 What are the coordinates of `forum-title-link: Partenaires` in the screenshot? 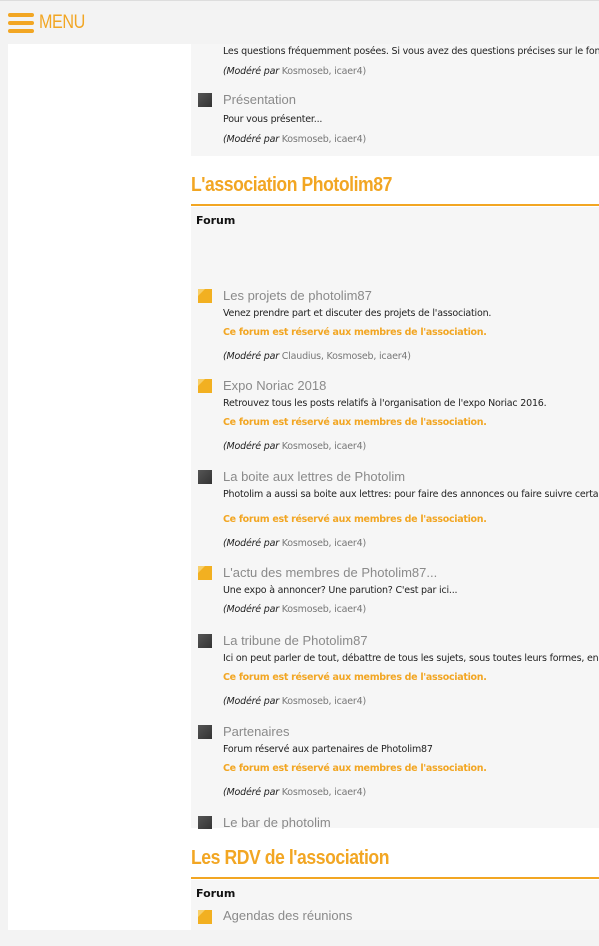 It's located at (256, 731).